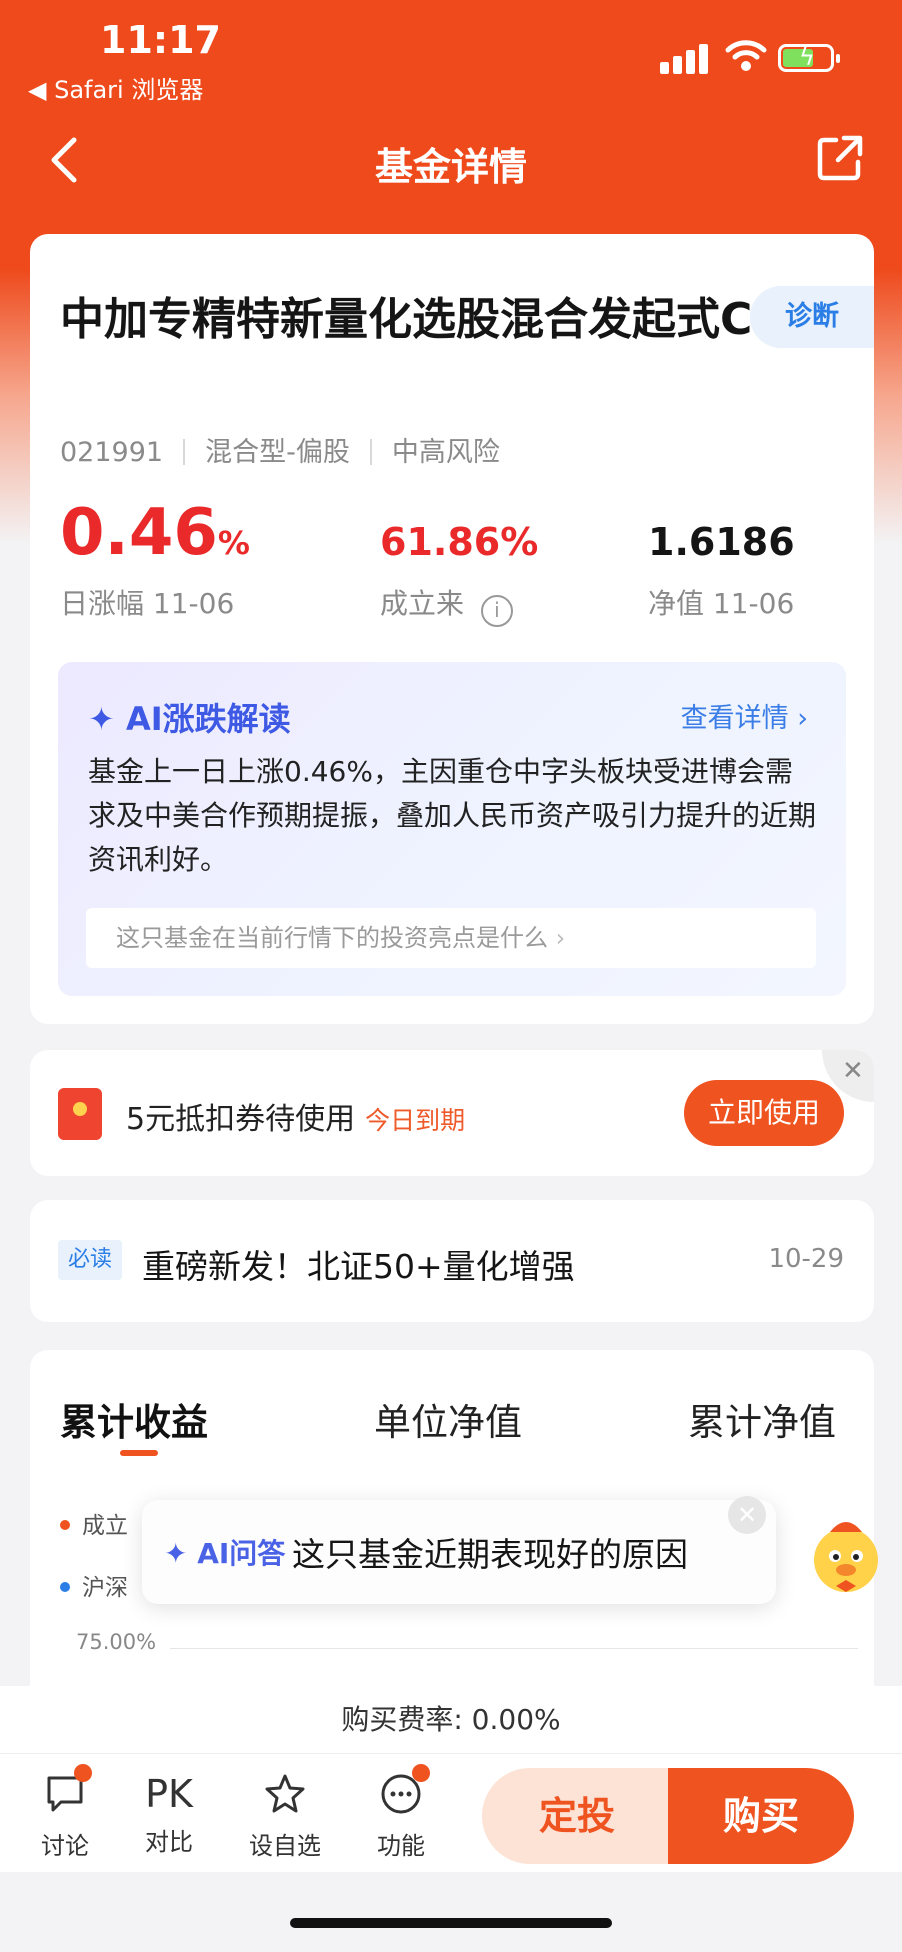 Image resolution: width=902 pixels, height=1952 pixels. I want to click on close-popup-icon: ✕, so click(747, 1515).